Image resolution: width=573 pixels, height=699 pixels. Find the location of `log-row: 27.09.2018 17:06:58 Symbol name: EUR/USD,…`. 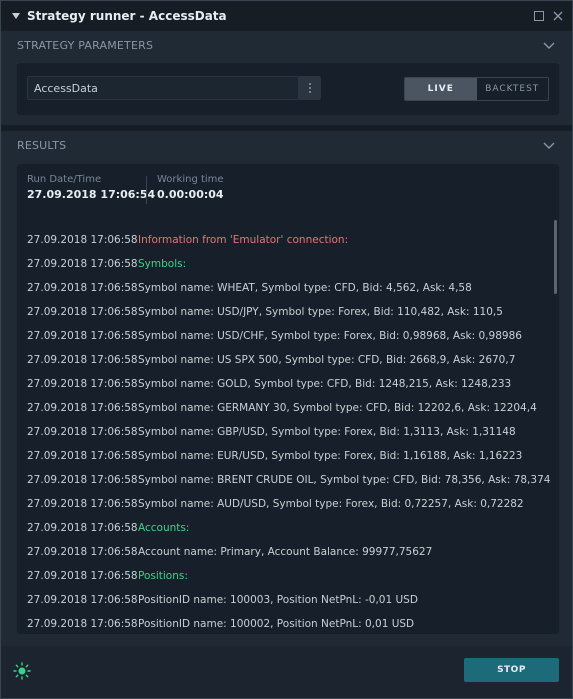

log-row: 27.09.2018 17:06:58 Symbol name: EUR/USD,… is located at coordinates (274, 456).